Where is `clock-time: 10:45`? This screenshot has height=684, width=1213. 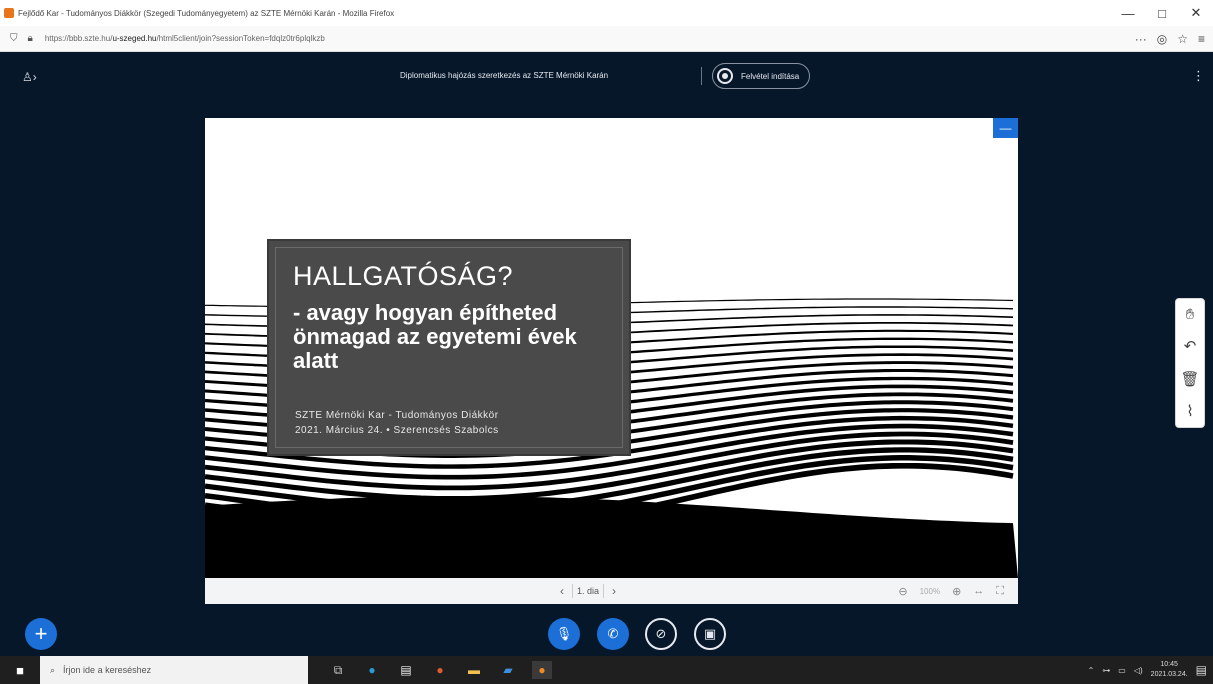
clock-time: 10:45 is located at coordinates (1169, 664).